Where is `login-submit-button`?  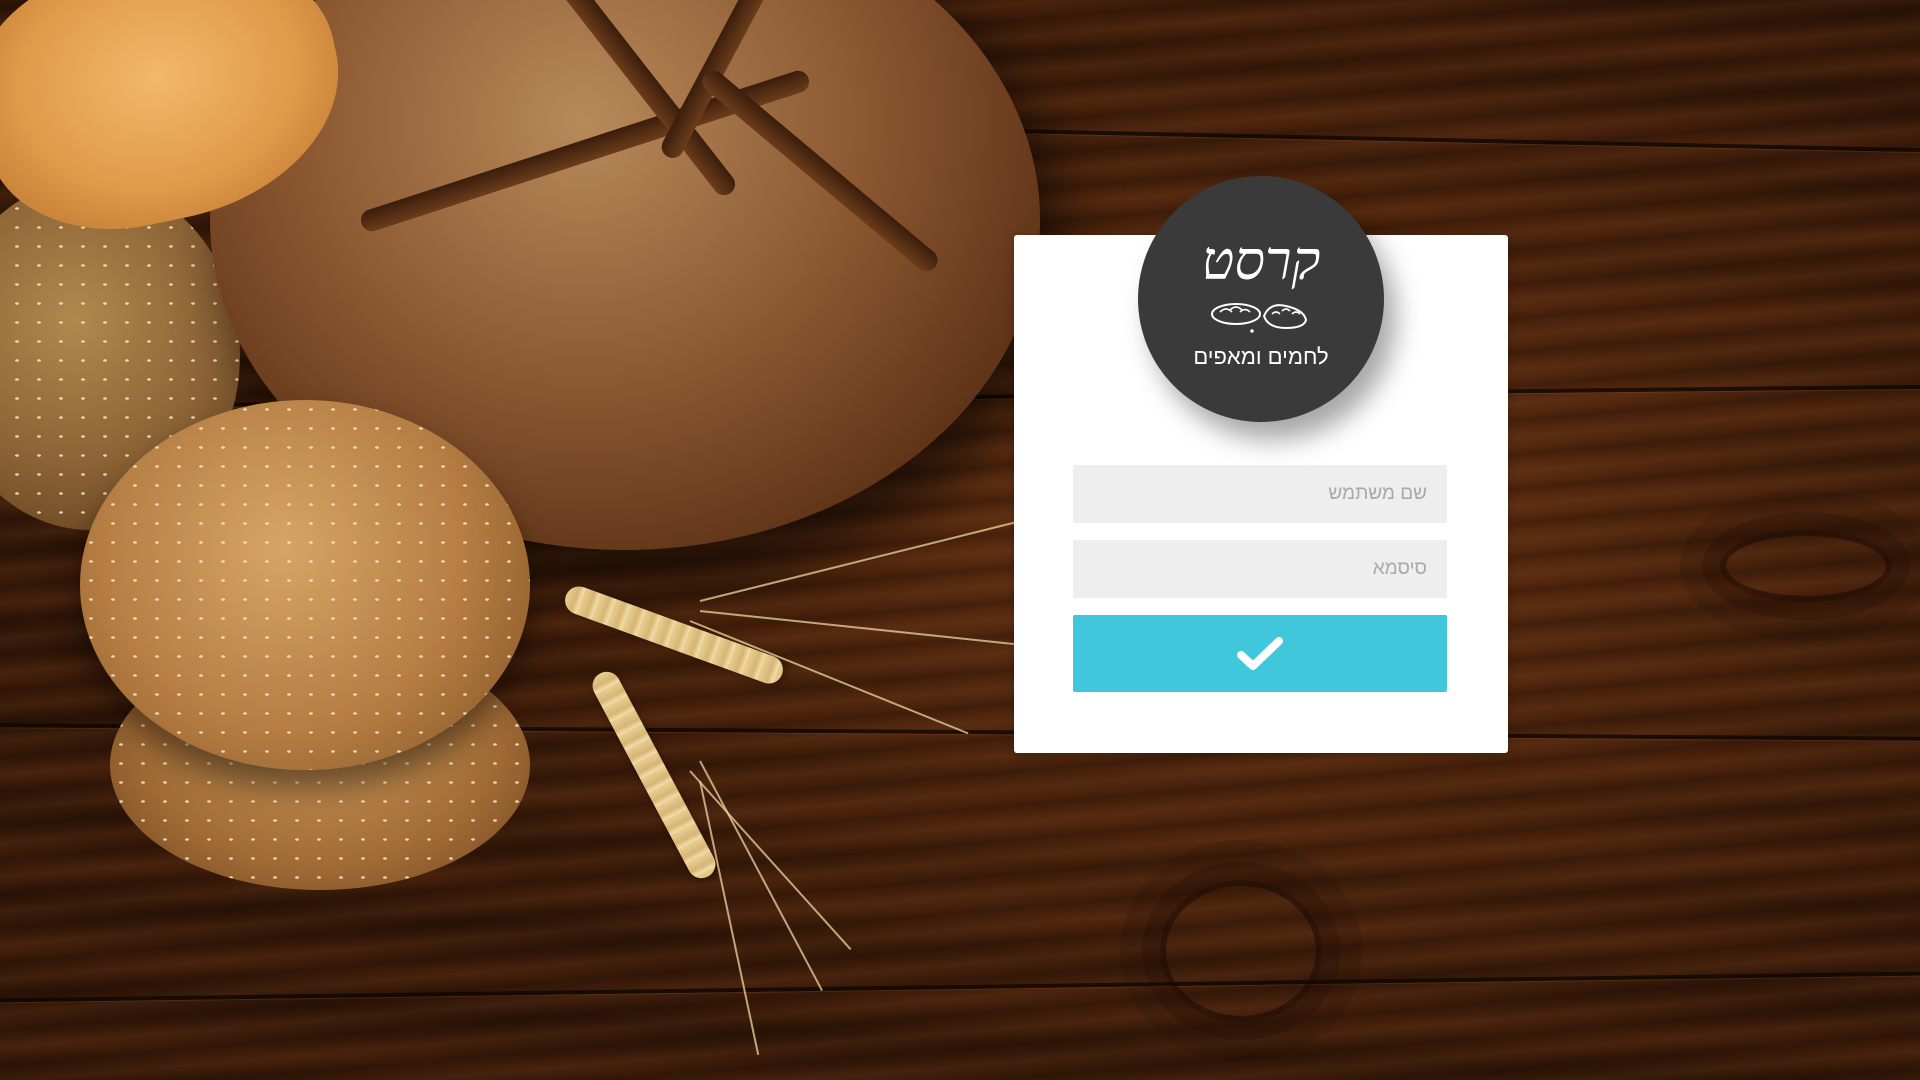
login-submit-button is located at coordinates (1260, 653).